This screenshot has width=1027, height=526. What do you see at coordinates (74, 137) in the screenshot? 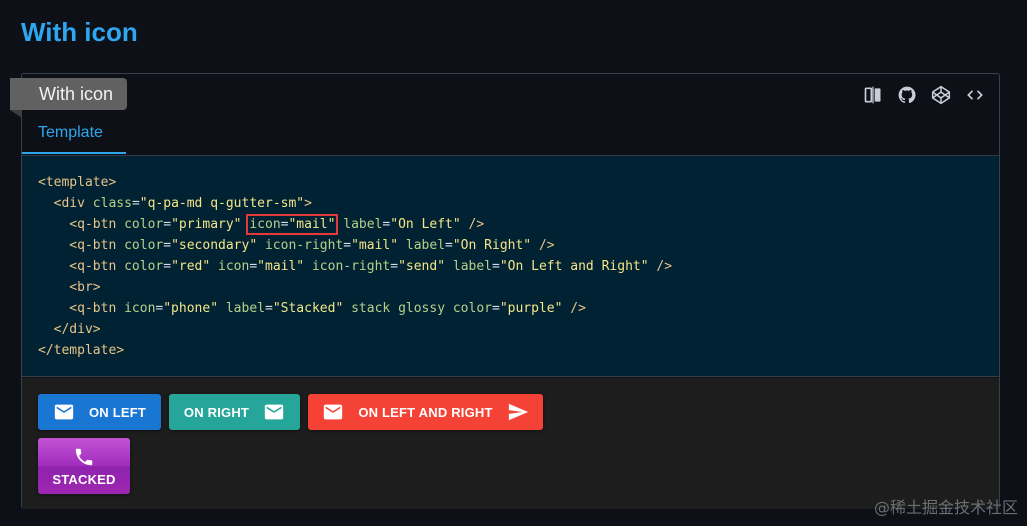
I see `tab-template: Template` at bounding box center [74, 137].